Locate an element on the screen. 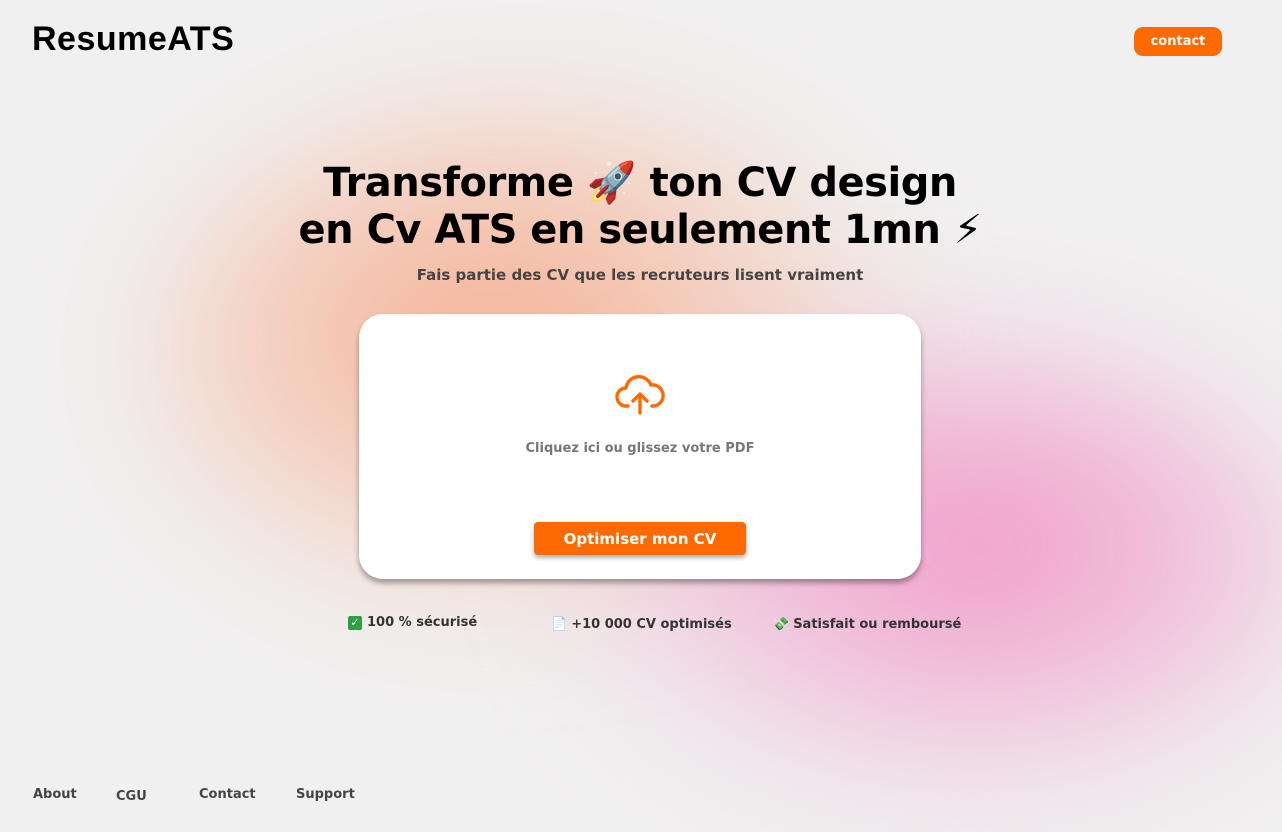 Image resolution: width=1282 pixels, height=832 pixels. footer-link-about: About is located at coordinates (55, 794).